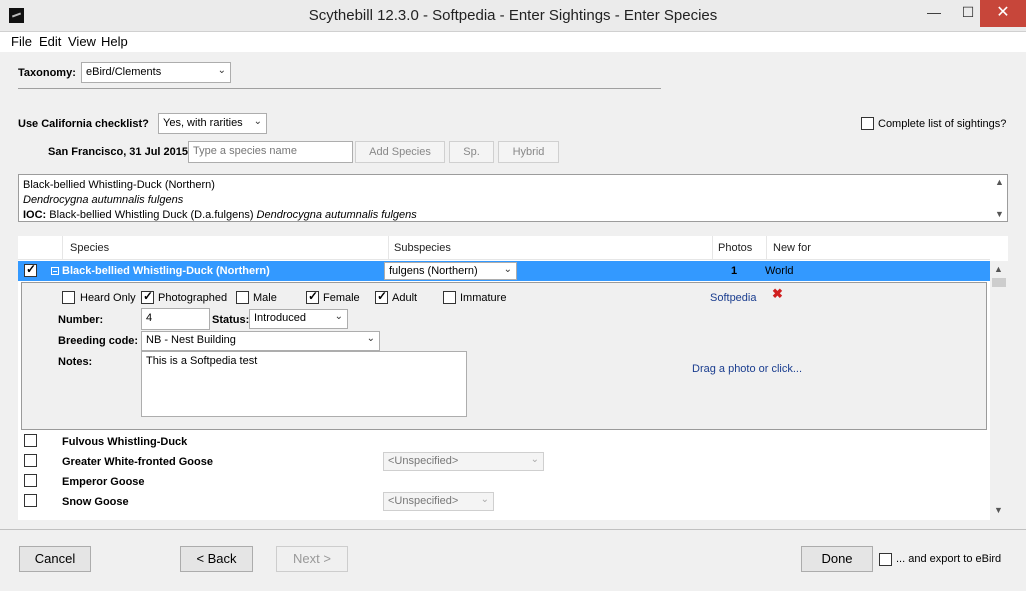  What do you see at coordinates (949, 559) in the screenshot?
I see `export-ebird-label: ... and export to eBird` at bounding box center [949, 559].